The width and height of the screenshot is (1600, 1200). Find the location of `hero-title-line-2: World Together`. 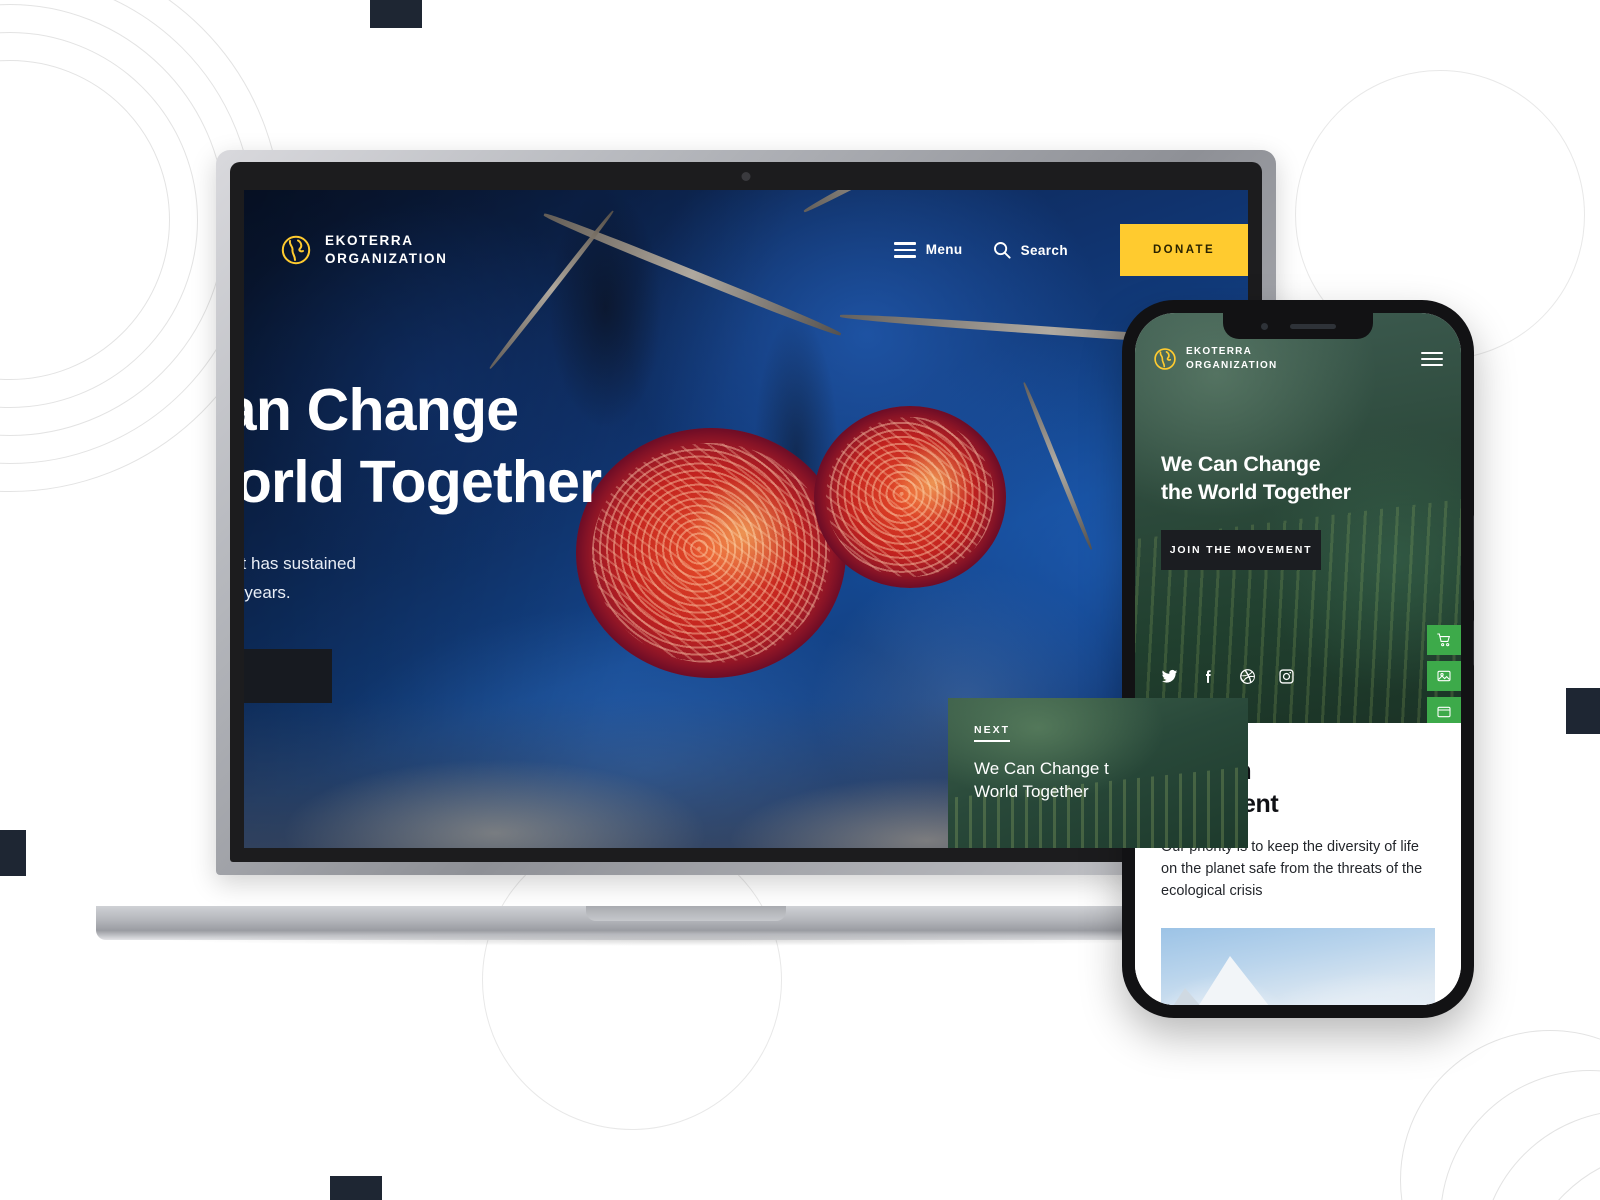

hero-title-line-2: World Together is located at coordinates (423, 481).